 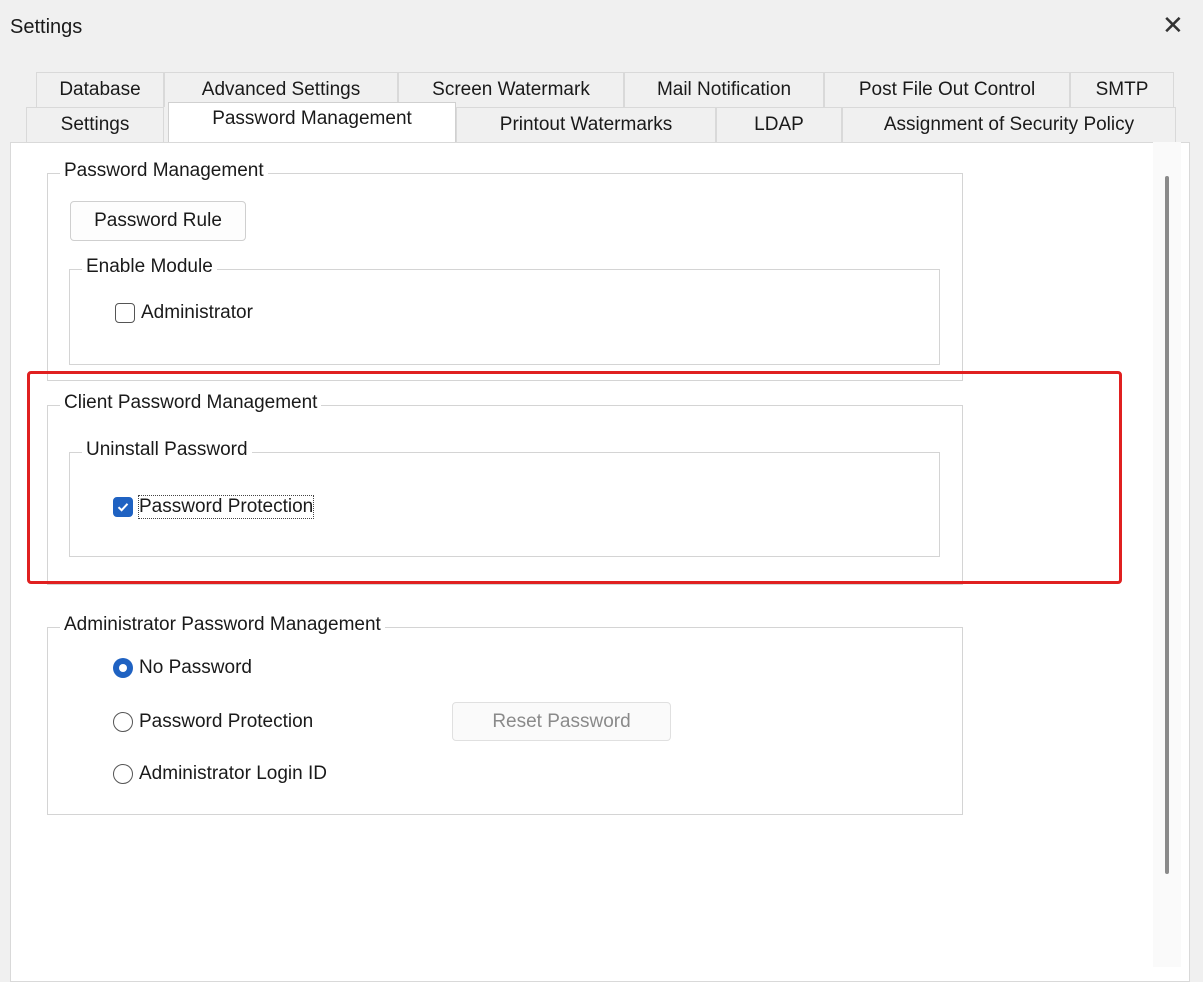 What do you see at coordinates (586, 124) in the screenshot?
I see `tab-printout-watermarks: Printout Watermarks` at bounding box center [586, 124].